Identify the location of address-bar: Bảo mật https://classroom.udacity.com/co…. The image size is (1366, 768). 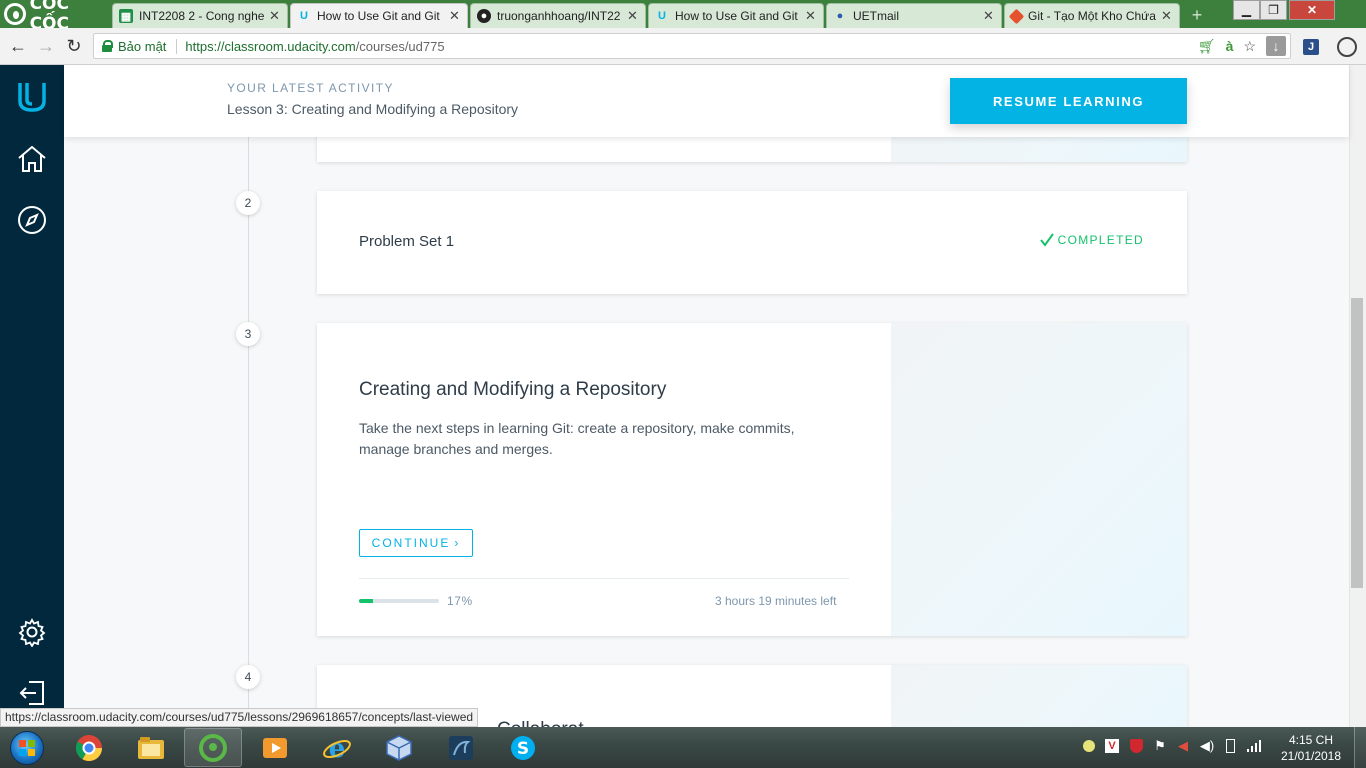
(692, 46).